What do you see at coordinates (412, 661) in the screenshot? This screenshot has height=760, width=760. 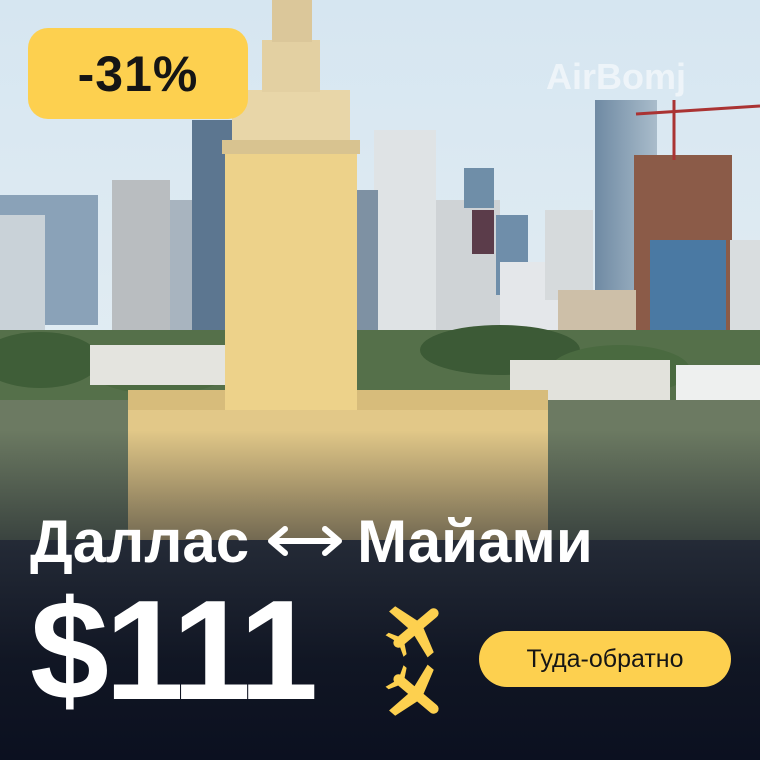 I see `airplane-icon` at bounding box center [412, 661].